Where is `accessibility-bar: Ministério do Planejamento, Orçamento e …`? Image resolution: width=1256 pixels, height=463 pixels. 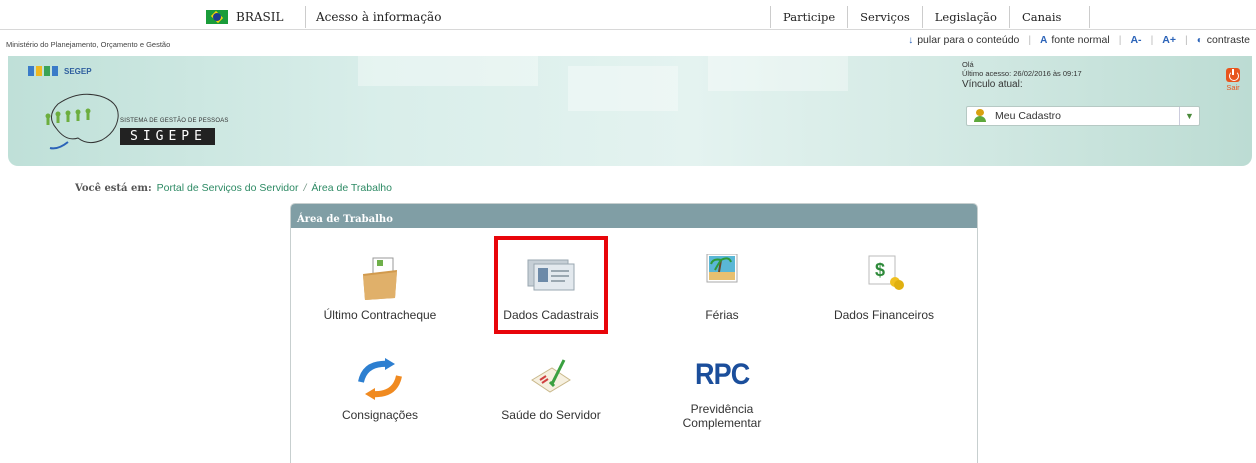 accessibility-bar: Ministério do Planejamento, Orçamento e … is located at coordinates (628, 43).